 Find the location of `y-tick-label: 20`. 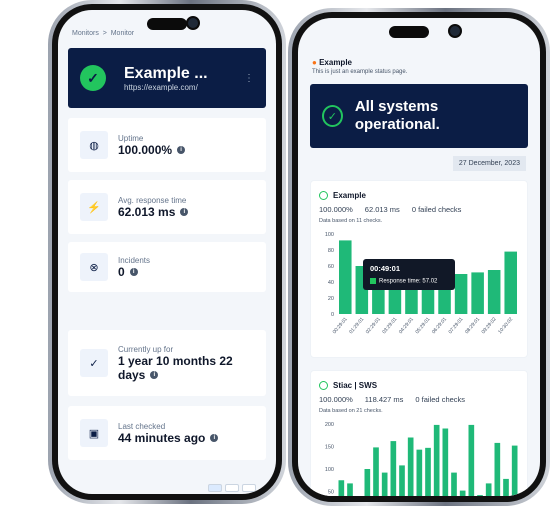

y-tick-label: 20 is located at coordinates (331, 299).